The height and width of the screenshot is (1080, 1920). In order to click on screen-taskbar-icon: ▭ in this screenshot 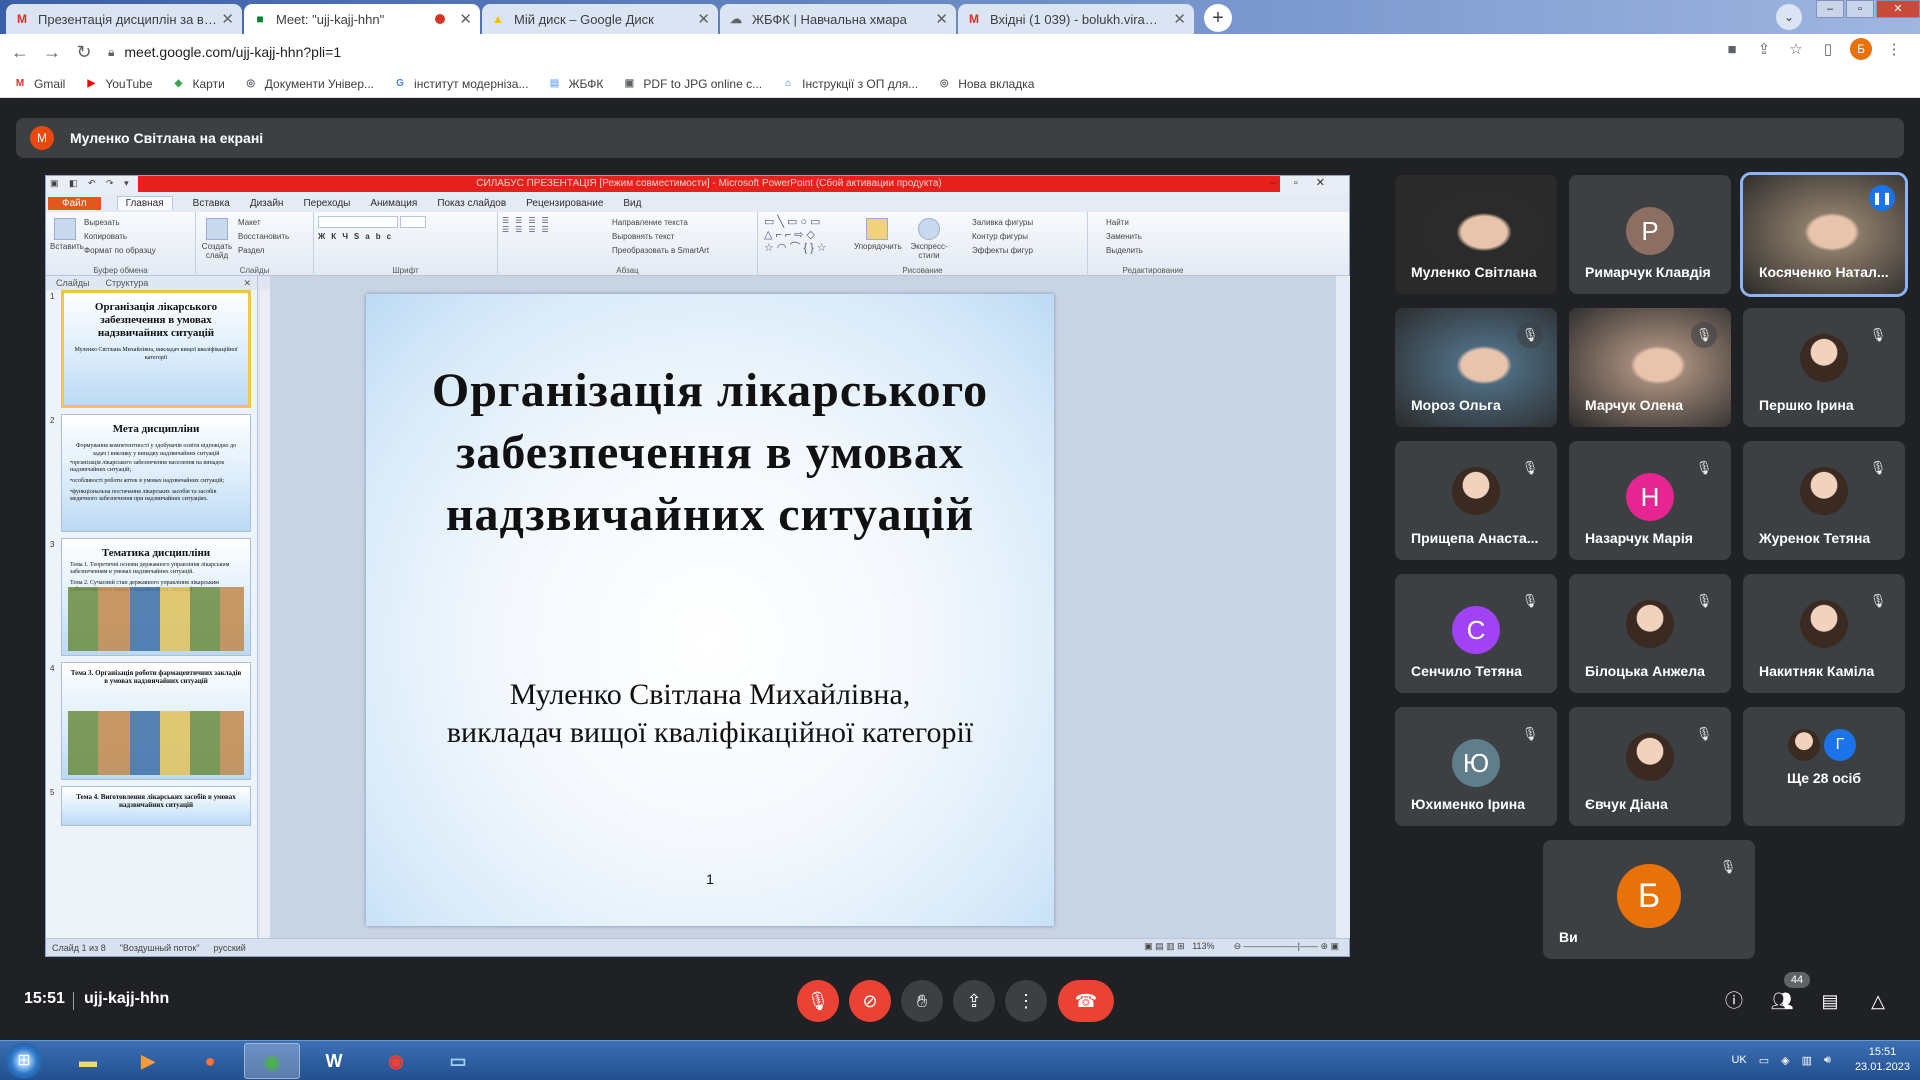, I will do `click(458, 1061)`.